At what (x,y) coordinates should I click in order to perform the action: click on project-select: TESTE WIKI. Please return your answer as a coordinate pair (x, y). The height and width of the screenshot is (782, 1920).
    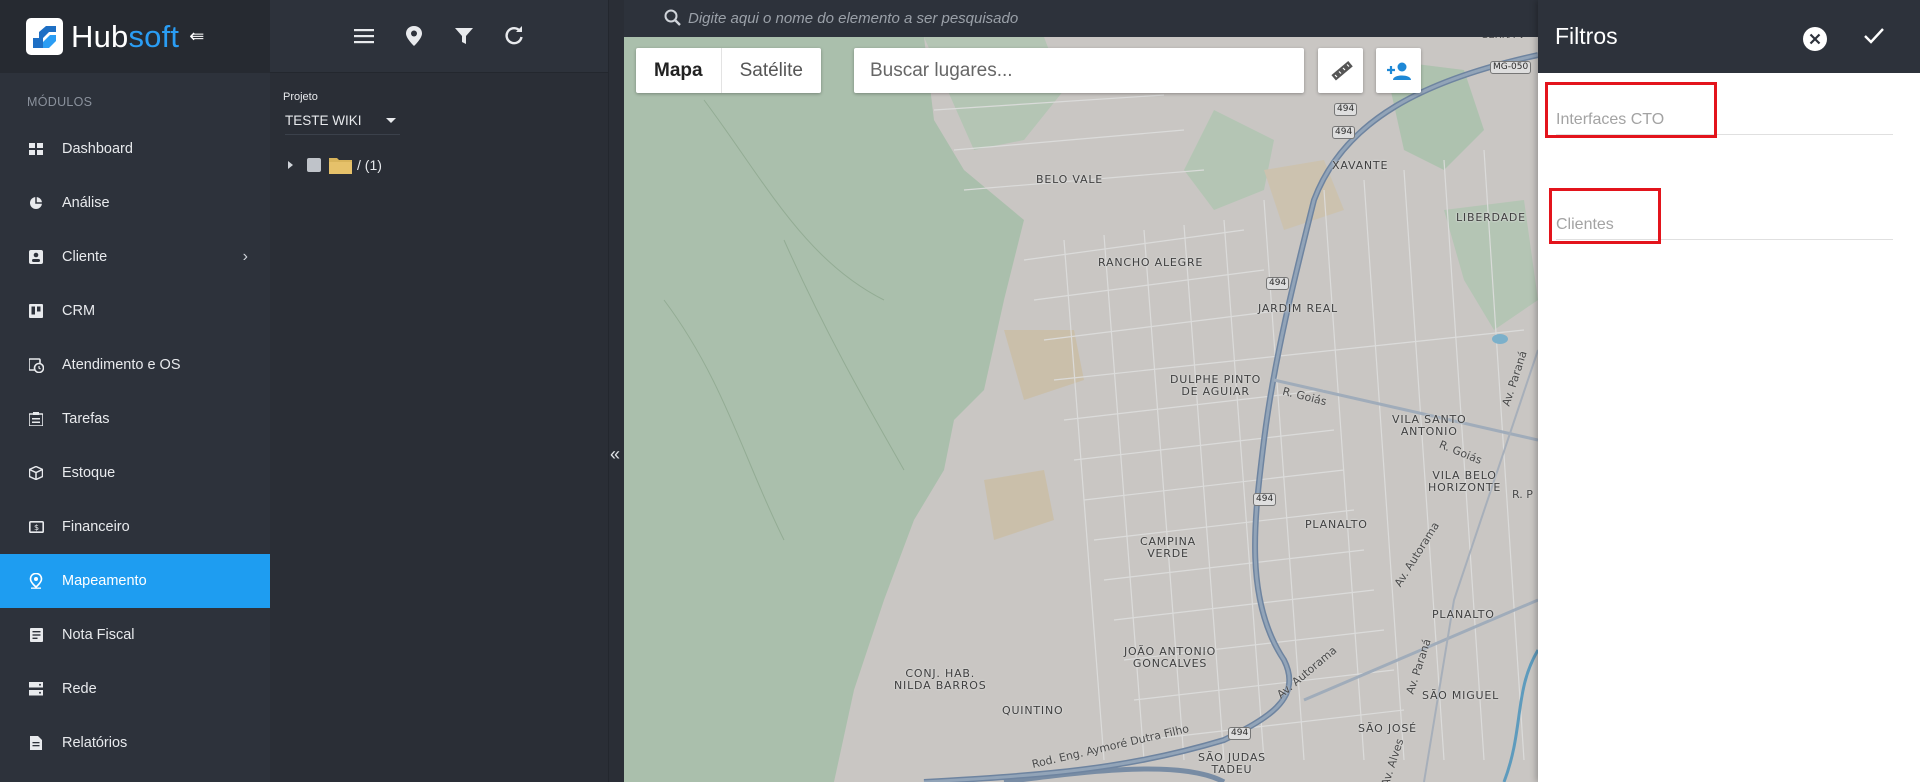
    Looking at the image, I should click on (342, 124).